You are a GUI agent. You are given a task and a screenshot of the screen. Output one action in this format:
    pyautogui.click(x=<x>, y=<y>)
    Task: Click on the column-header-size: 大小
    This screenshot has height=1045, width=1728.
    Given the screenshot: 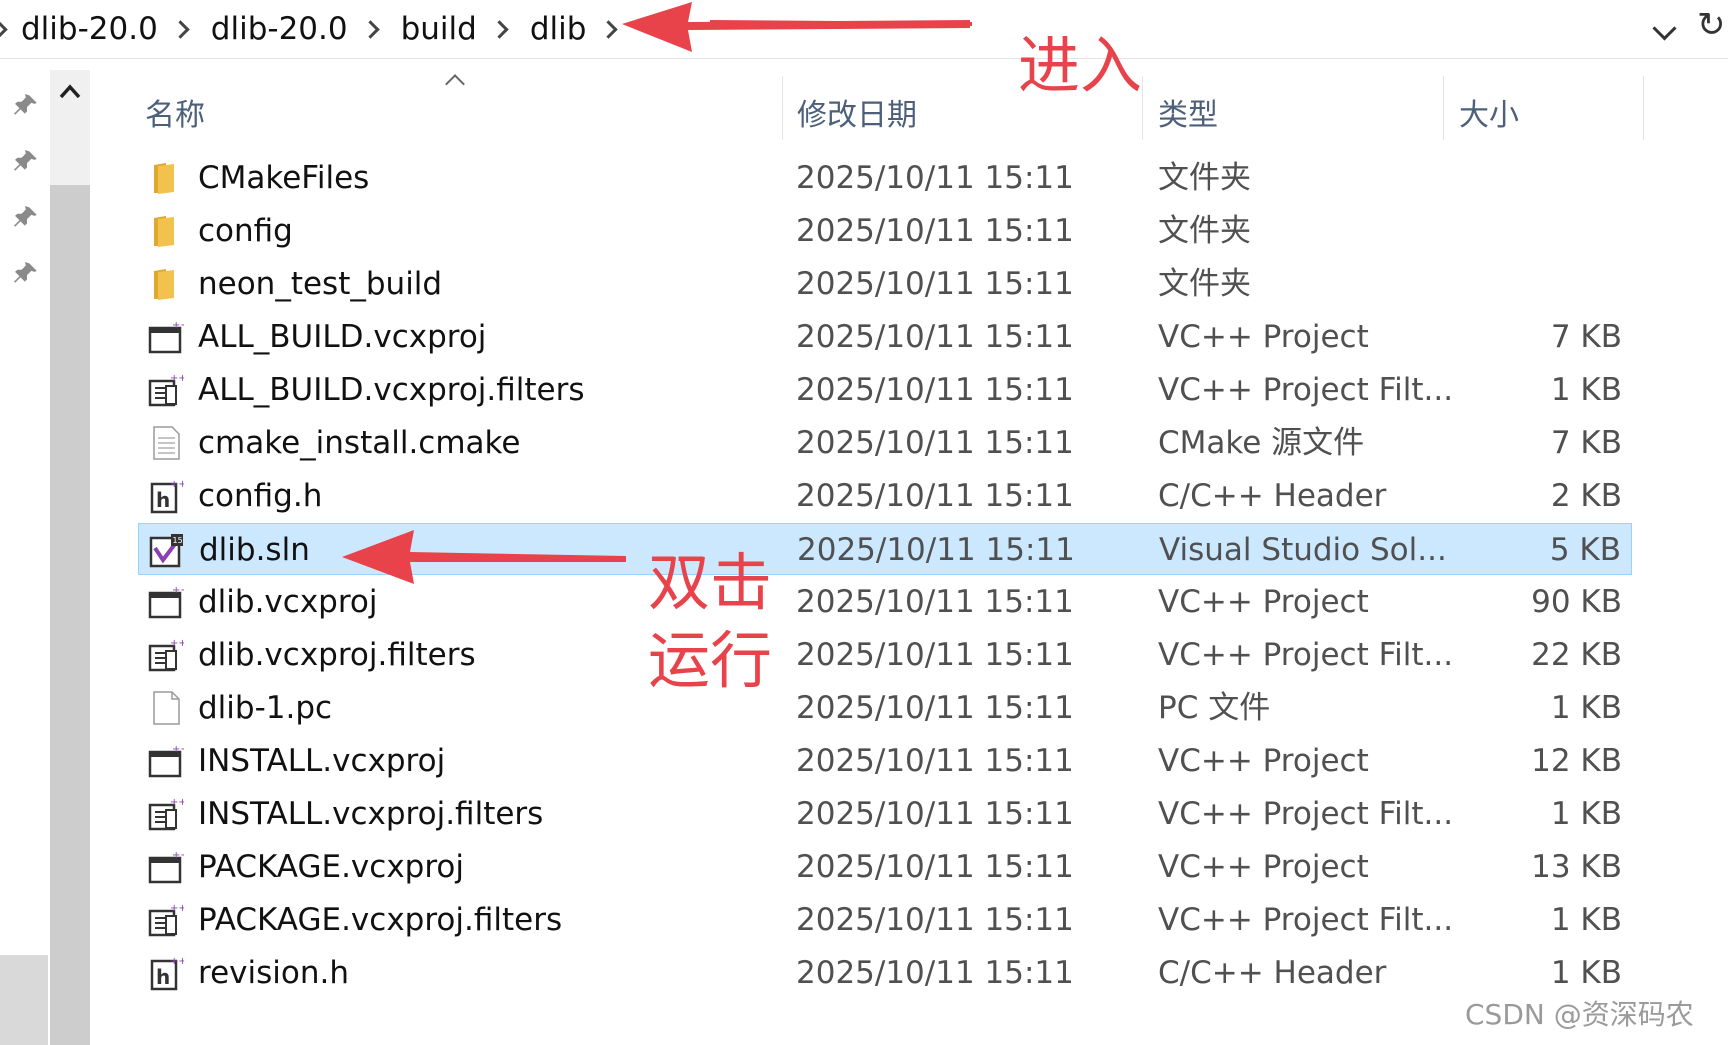 What is the action you would take?
    pyautogui.click(x=1489, y=112)
    